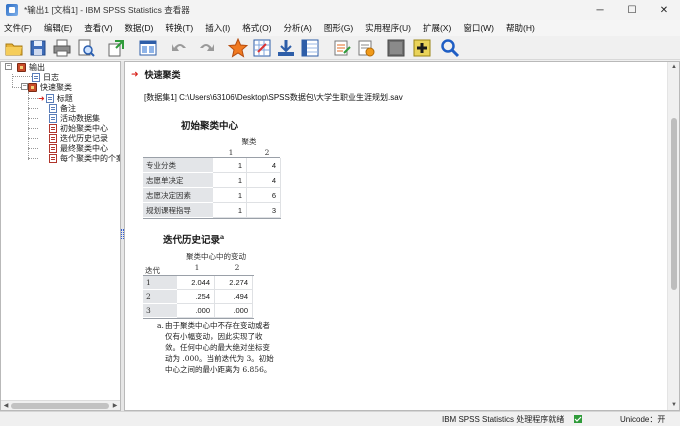 The width and height of the screenshot is (680, 426). I want to click on export-icon, so click(116, 48).